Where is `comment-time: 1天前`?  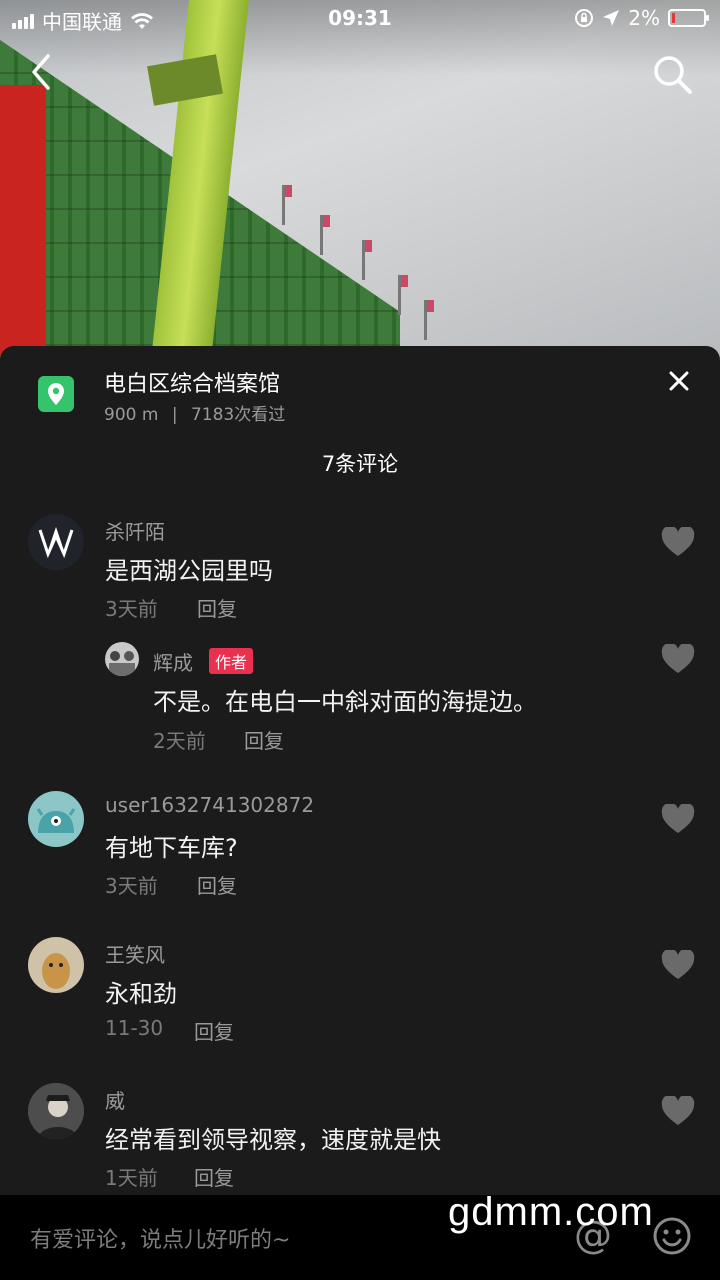 comment-time: 1天前 is located at coordinates (131, 1178).